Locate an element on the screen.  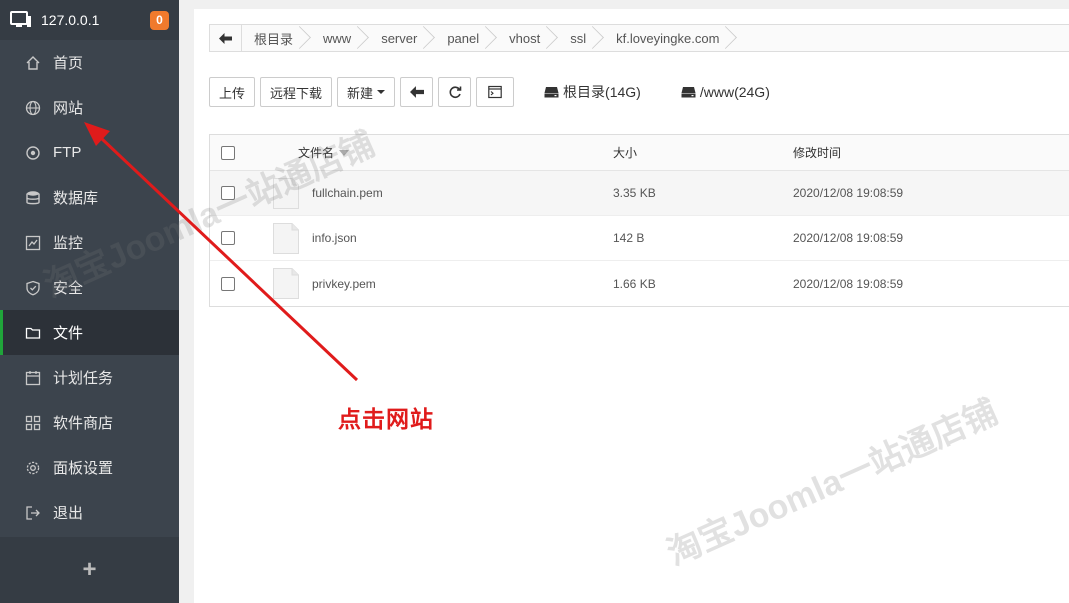
sidebar-item-label: FTP is located at coordinates (67, 152).